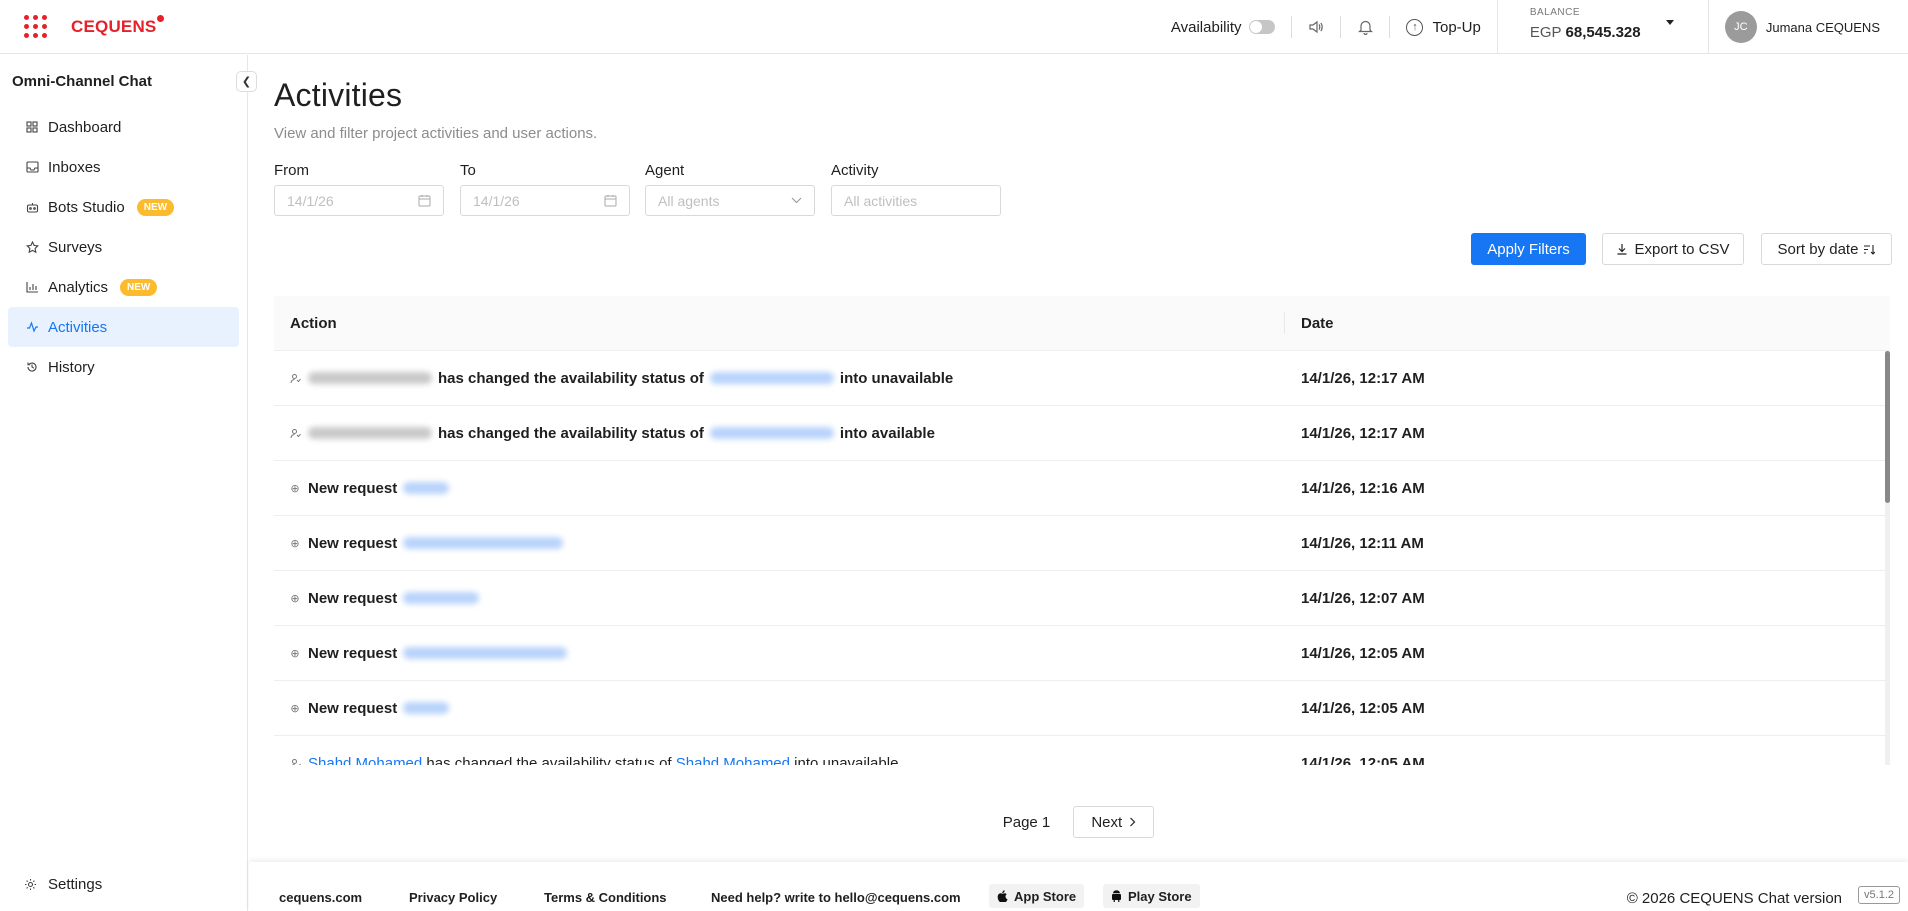  Describe the element at coordinates (1818, 249) in the screenshot. I see `sort-label: Sort by date` at that location.